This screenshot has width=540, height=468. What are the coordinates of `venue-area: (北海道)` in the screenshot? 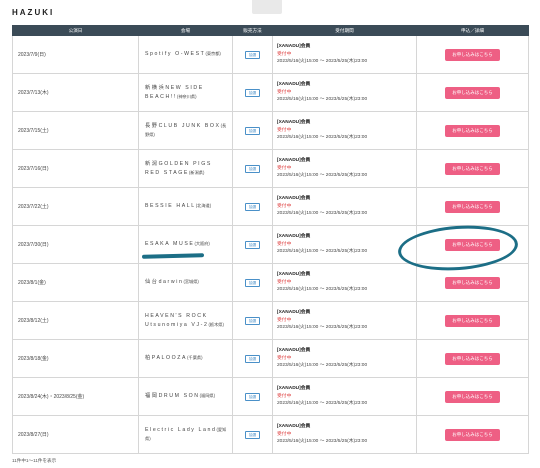 It's located at (203, 206).